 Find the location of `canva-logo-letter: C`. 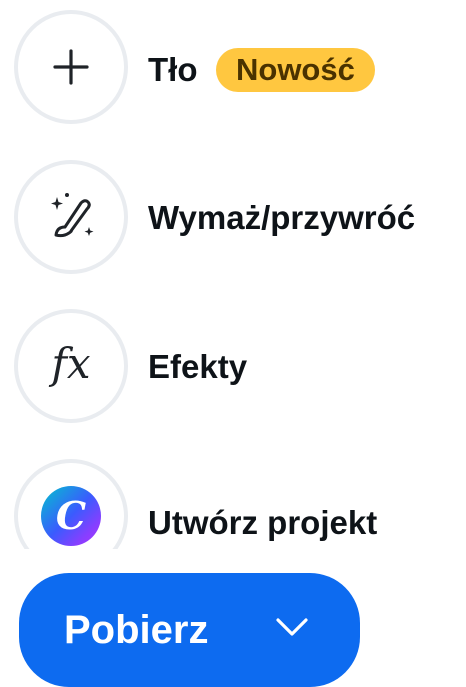

canva-logo-letter: C is located at coordinates (71, 515).